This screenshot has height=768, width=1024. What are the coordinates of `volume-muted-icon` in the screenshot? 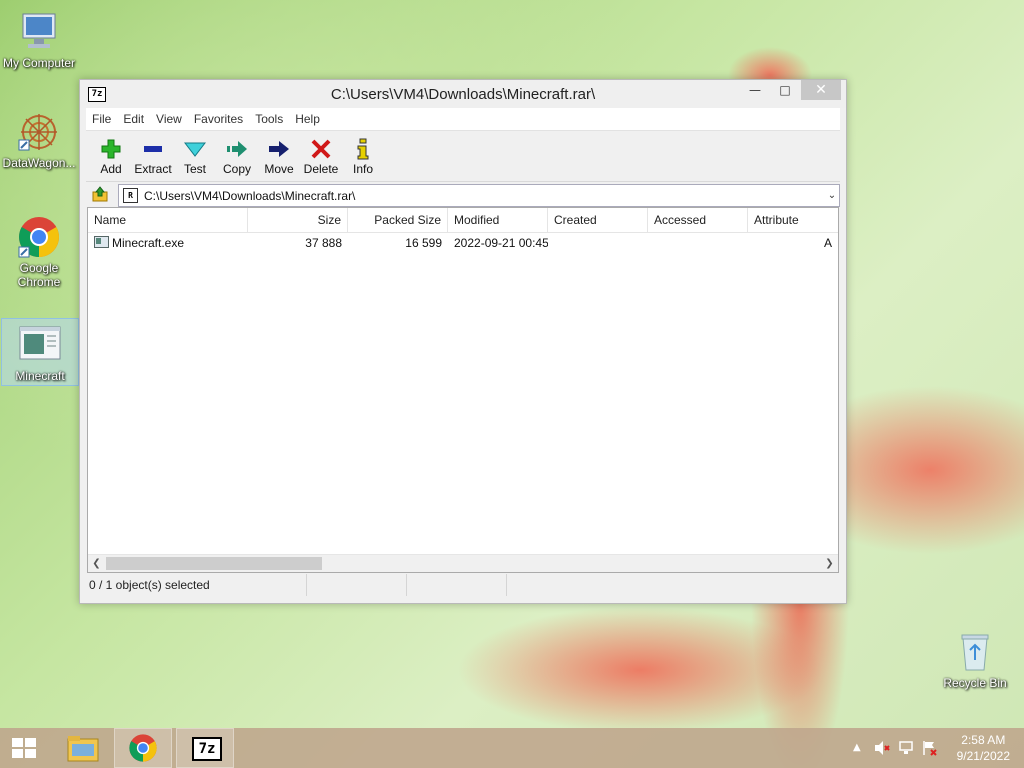 It's located at (882, 750).